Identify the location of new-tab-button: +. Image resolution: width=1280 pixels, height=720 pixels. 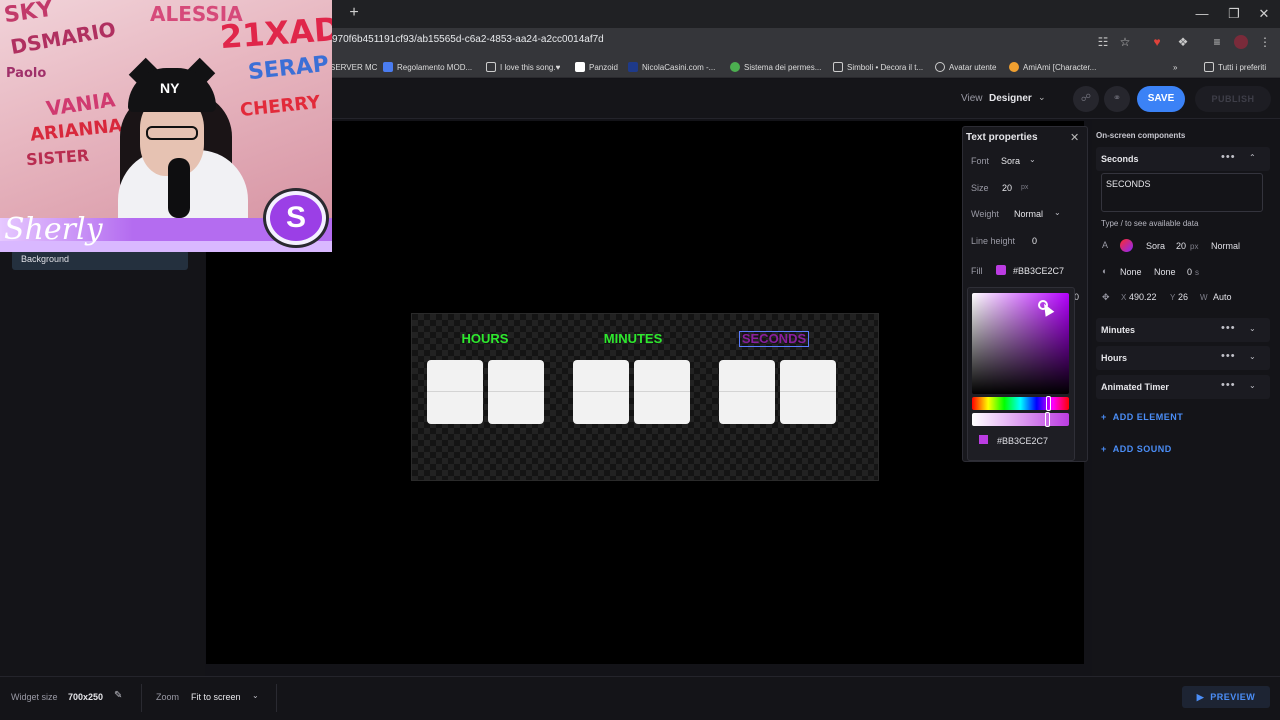
(354, 13).